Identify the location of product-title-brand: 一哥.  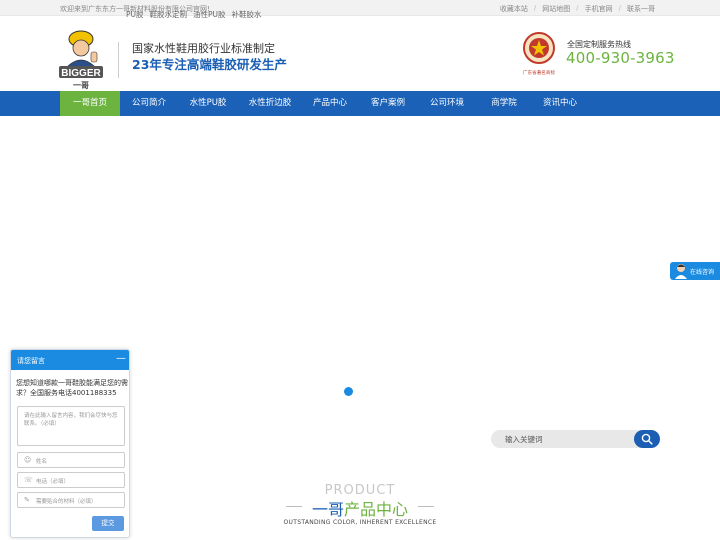
(327, 509).